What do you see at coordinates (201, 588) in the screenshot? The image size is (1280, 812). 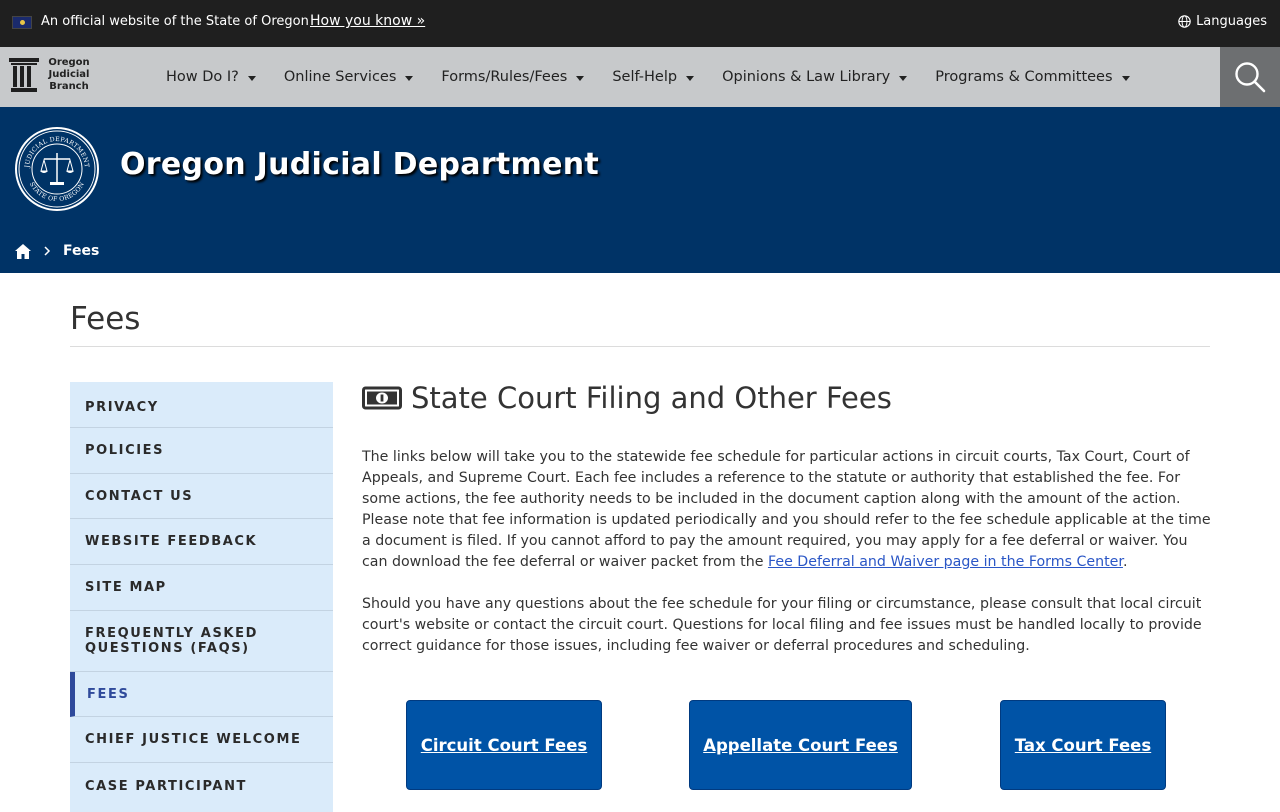 I see `sidebar-item-site-map: SITE MAP` at bounding box center [201, 588].